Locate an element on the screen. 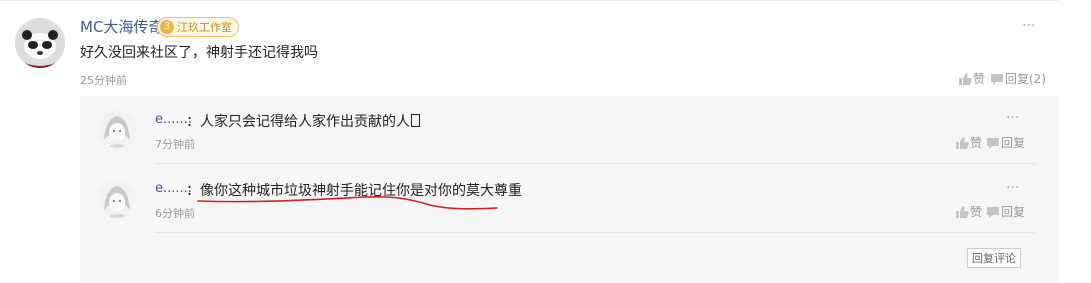 The height and width of the screenshot is (283, 1091). red-underline-annotation is located at coordinates (347, 203).